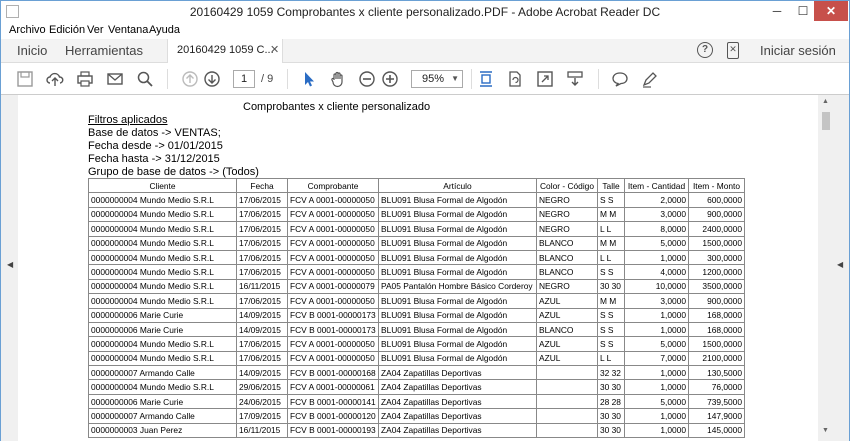 This screenshot has width=850, height=441. Describe the element at coordinates (333, 257) in the screenshot. I see `cell-comprobante: FCV A 0001-00000050` at that location.